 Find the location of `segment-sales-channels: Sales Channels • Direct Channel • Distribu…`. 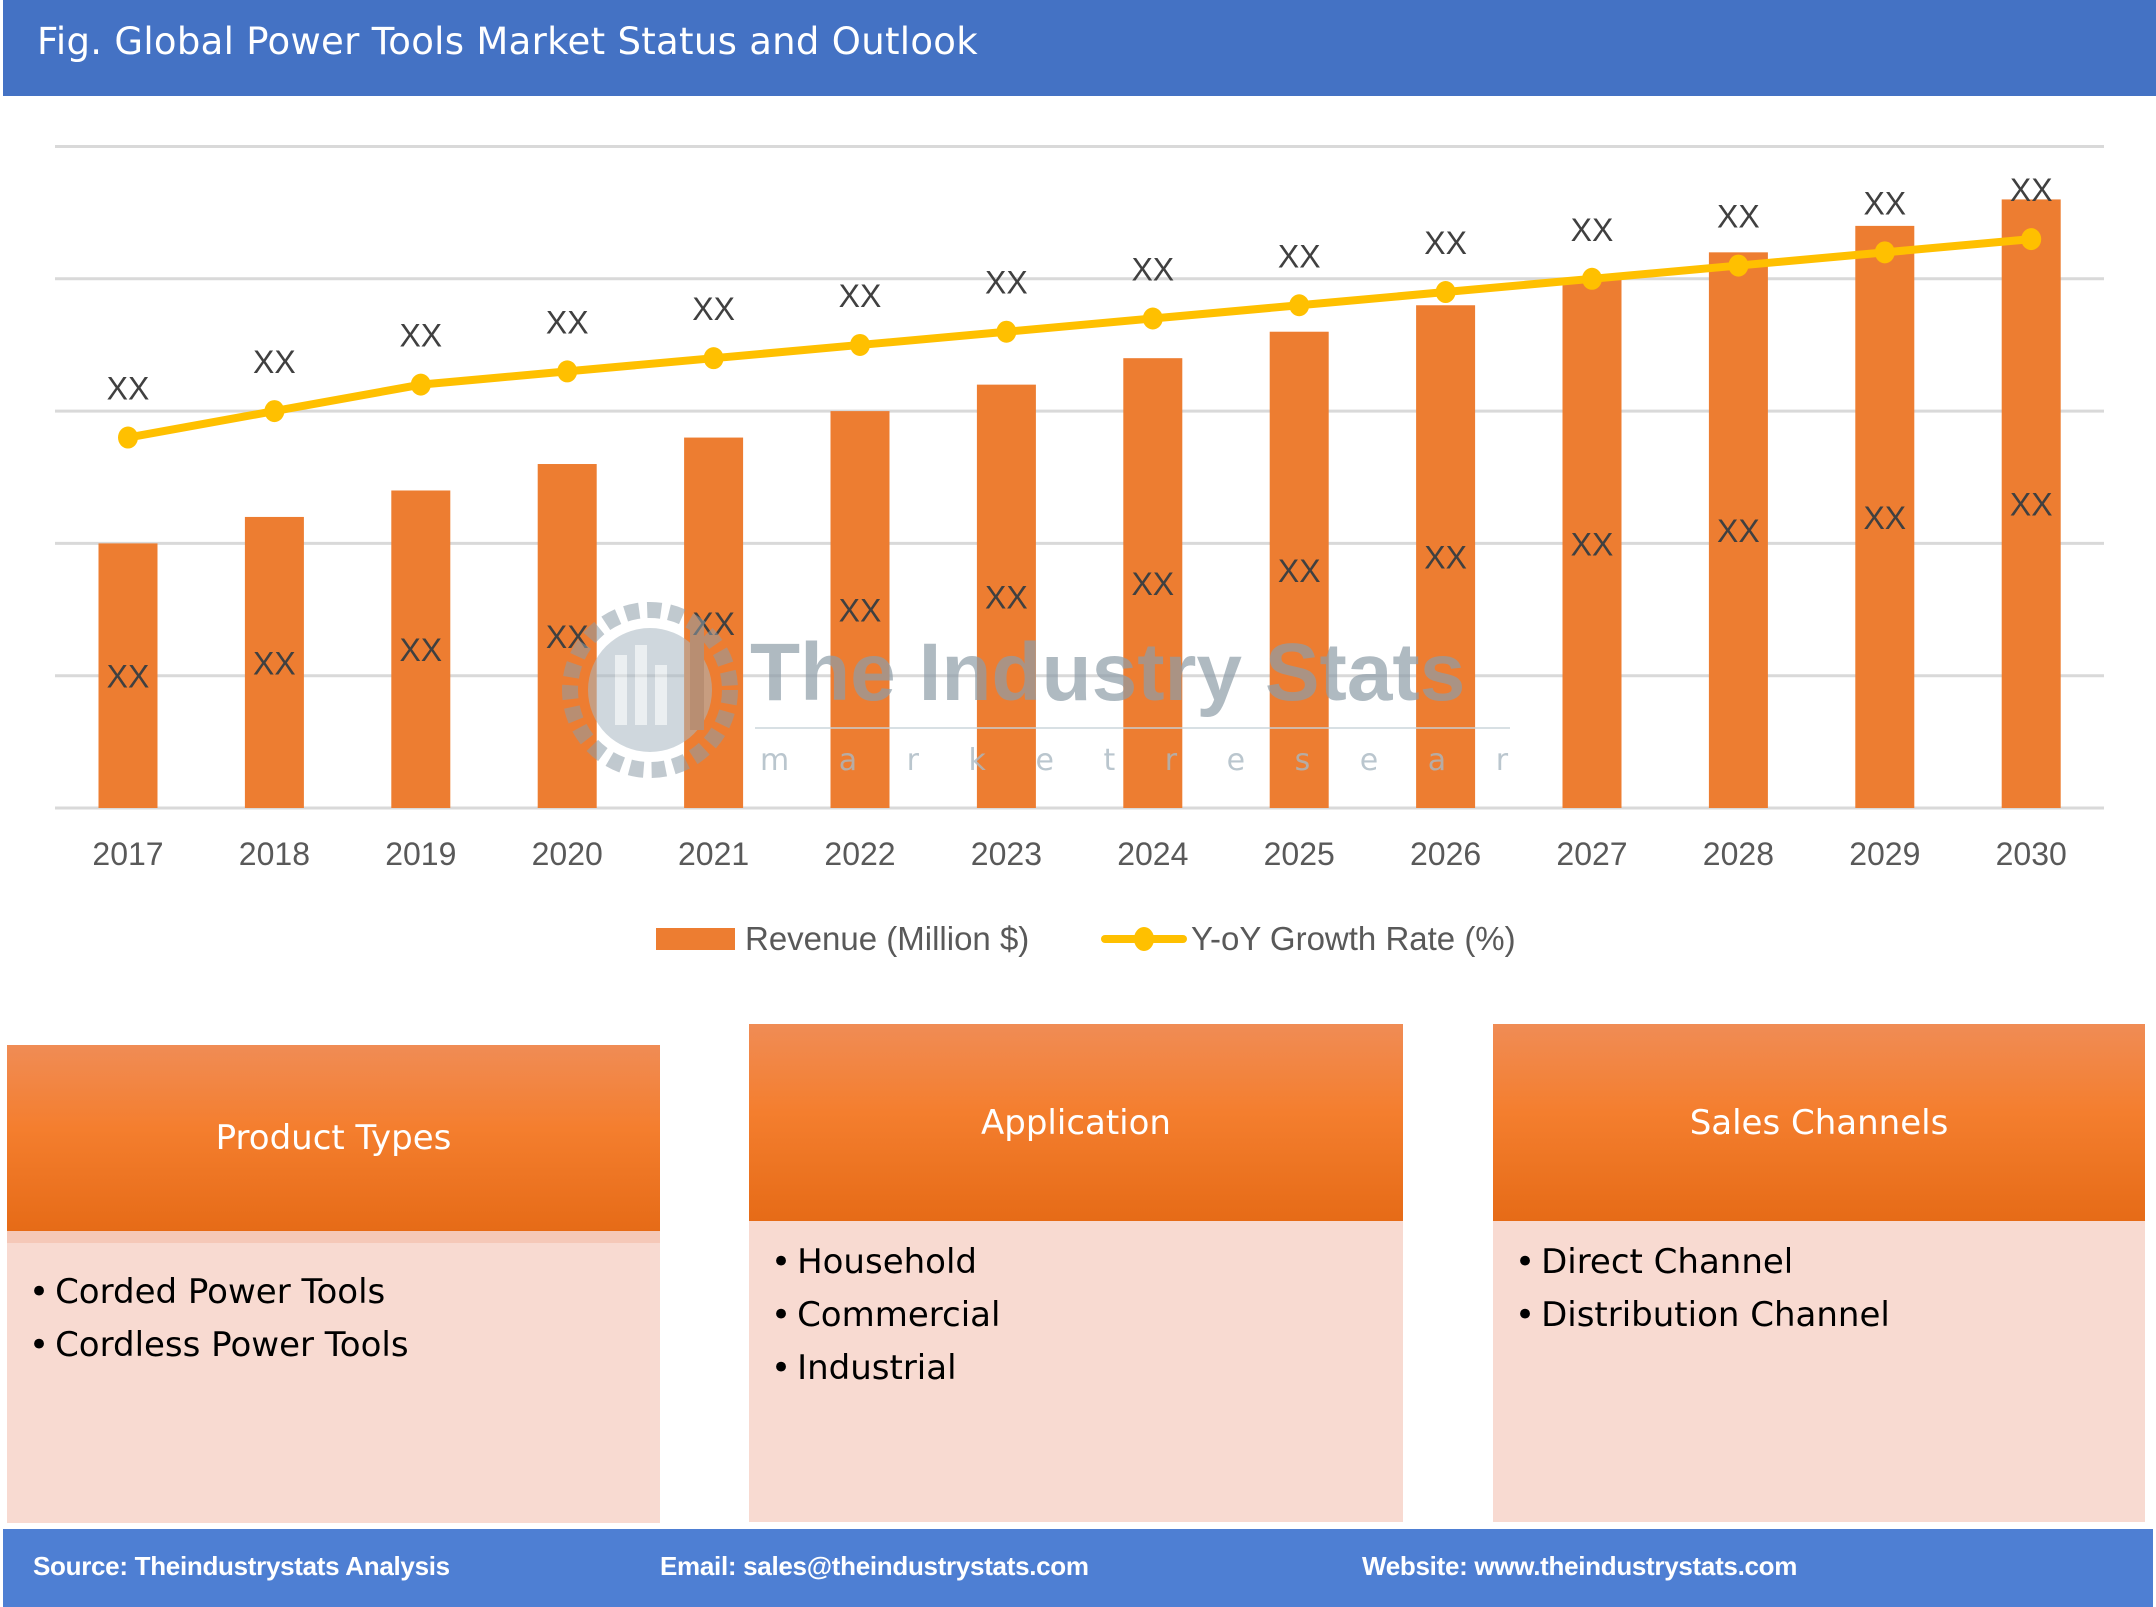

segment-sales-channels: Sales Channels • Direct Channel • Distribu… is located at coordinates (1819, 1273).